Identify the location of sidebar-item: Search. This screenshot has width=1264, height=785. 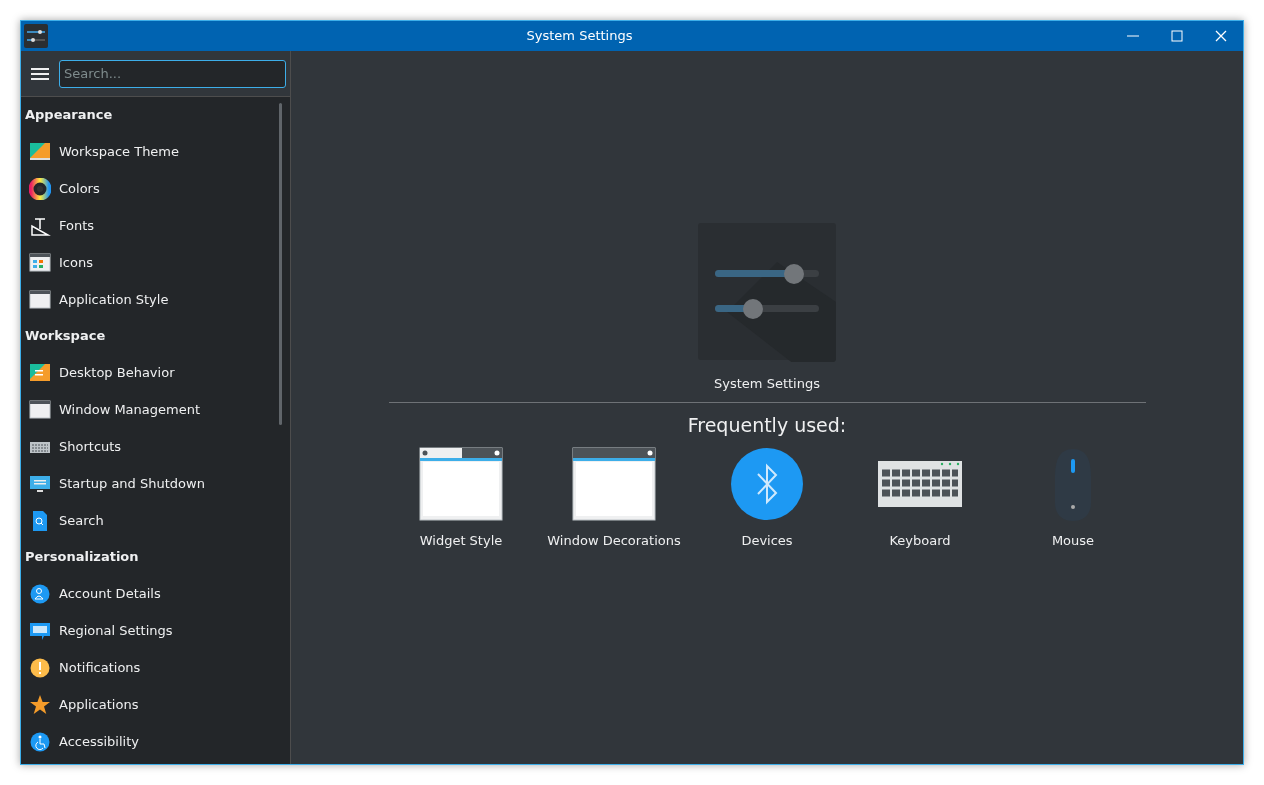
(149, 520).